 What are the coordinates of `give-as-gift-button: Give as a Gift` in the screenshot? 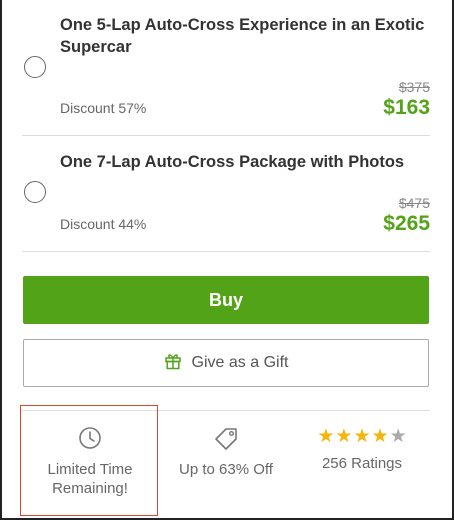 It's located at (226, 363).